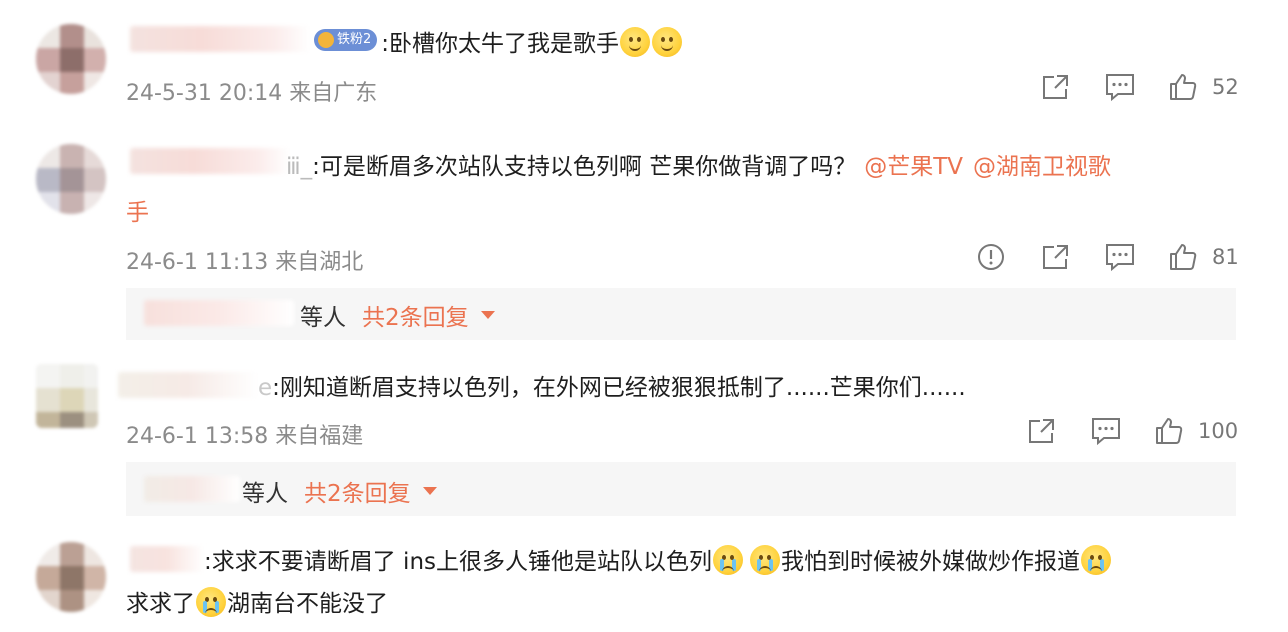  Describe the element at coordinates (913, 167) in the screenshot. I see `mention-link: @芒果TV` at that location.